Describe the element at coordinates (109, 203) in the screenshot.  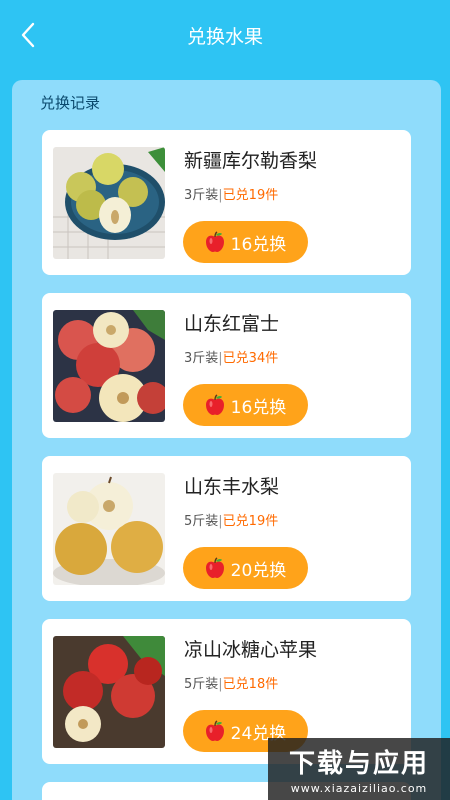
I see `pear-plate-image` at that location.